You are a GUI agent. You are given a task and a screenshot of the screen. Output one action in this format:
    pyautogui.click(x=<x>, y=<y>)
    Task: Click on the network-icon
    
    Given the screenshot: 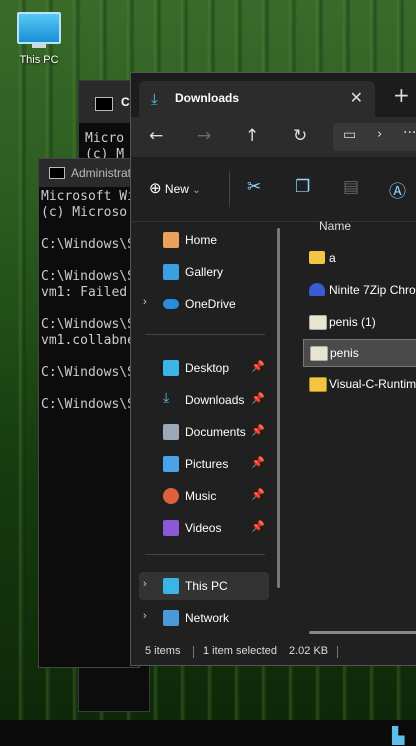 What is the action you would take?
    pyautogui.click(x=171, y=618)
    